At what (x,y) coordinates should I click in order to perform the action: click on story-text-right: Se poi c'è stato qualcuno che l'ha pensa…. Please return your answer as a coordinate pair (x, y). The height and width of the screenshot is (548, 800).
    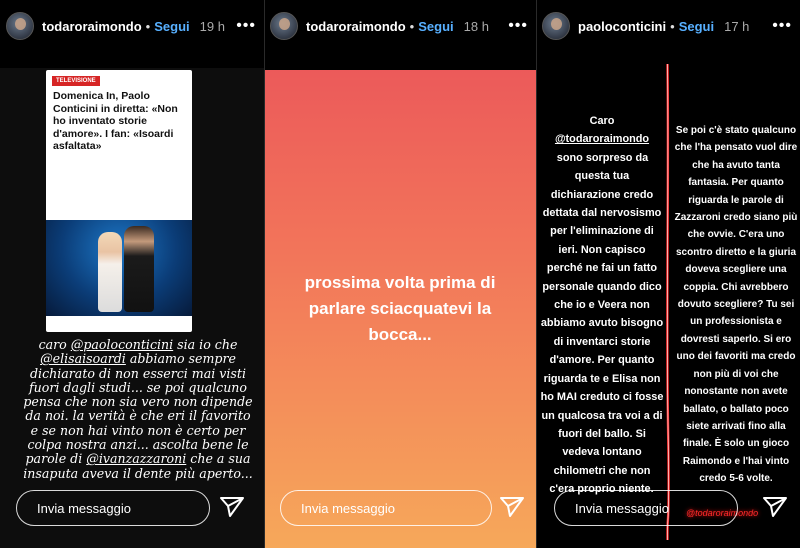
    Looking at the image, I should click on (736, 305).